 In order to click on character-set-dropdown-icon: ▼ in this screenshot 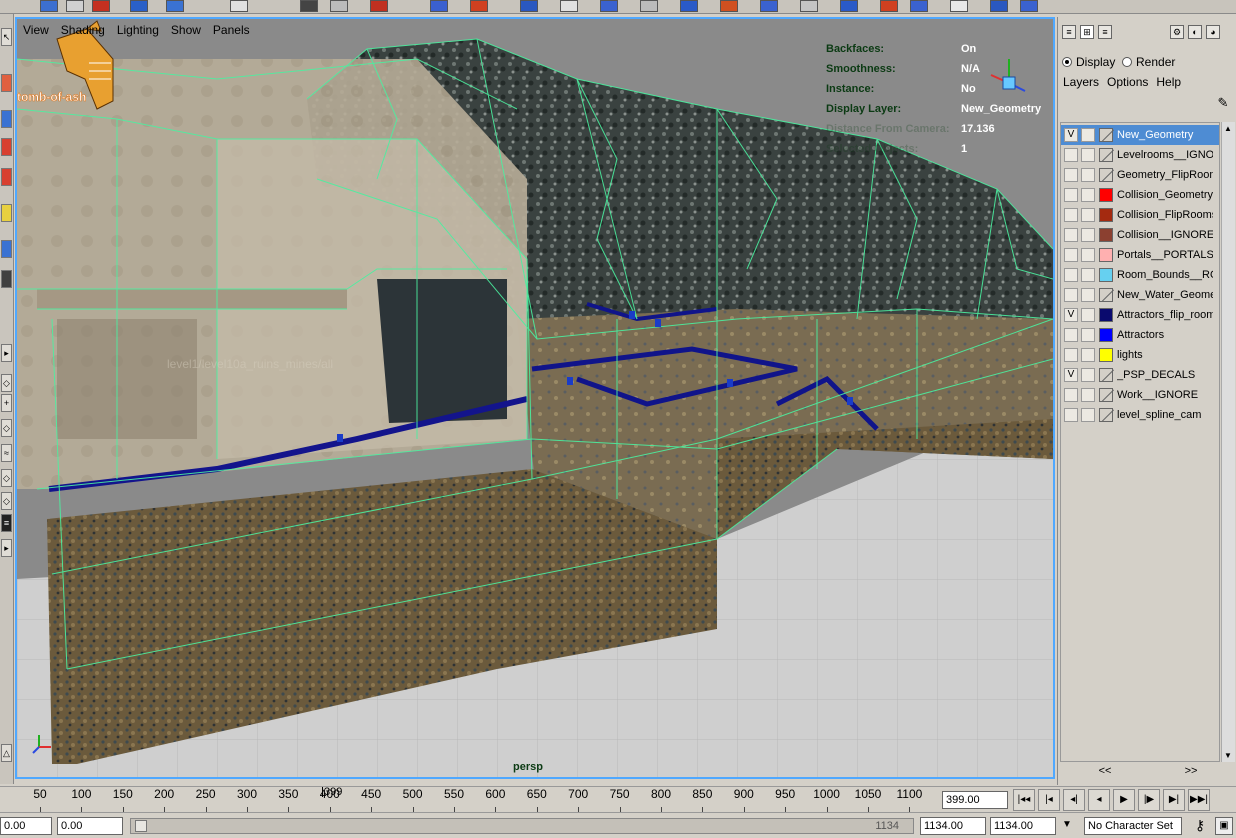, I will do `click(1067, 824)`.